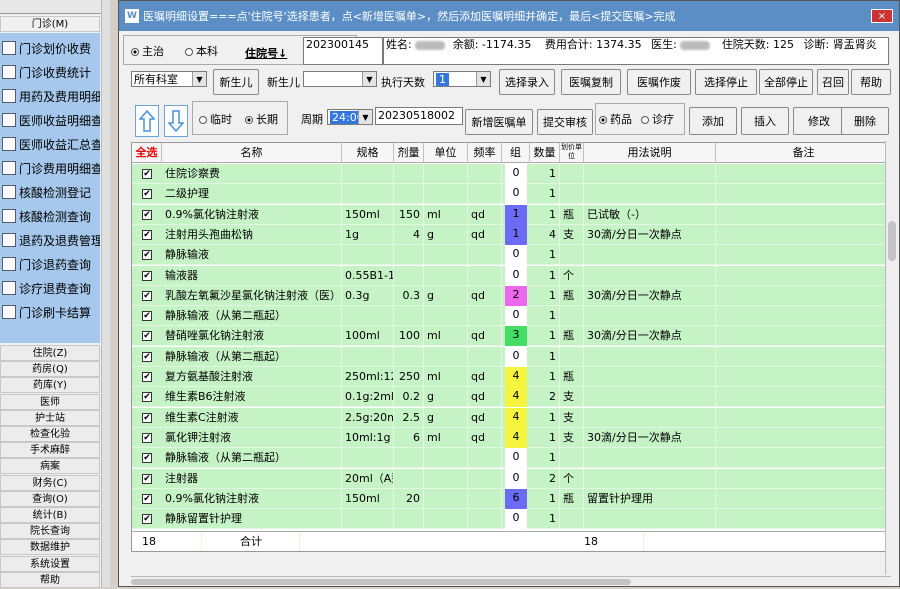 The width and height of the screenshot is (900, 589). What do you see at coordinates (591, 82) in the screenshot?
I see `toolbar-button: 医嘱复制` at bounding box center [591, 82].